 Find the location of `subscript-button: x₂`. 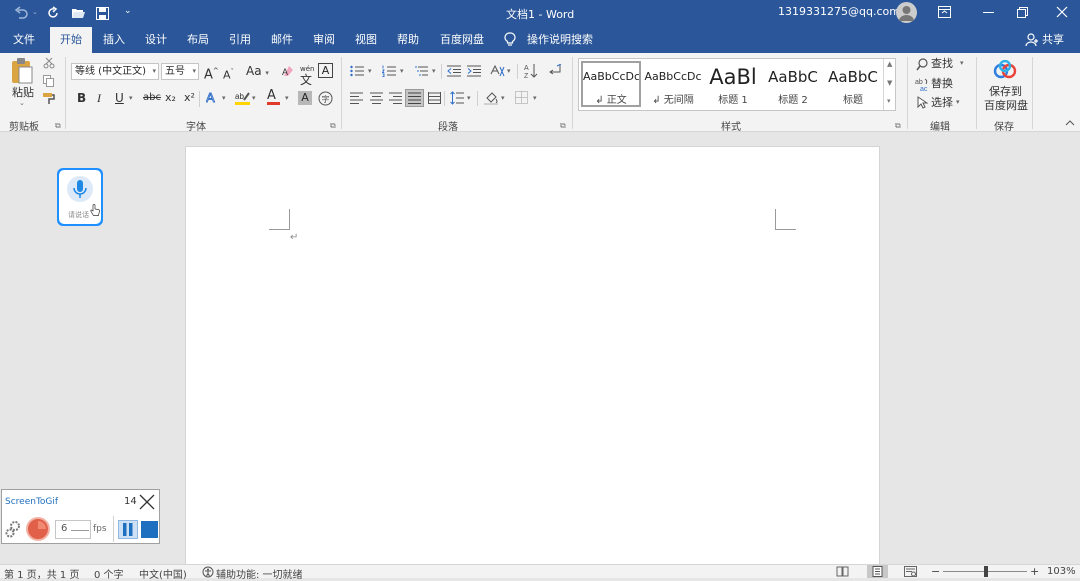

subscript-button: x₂ is located at coordinates (170, 98).